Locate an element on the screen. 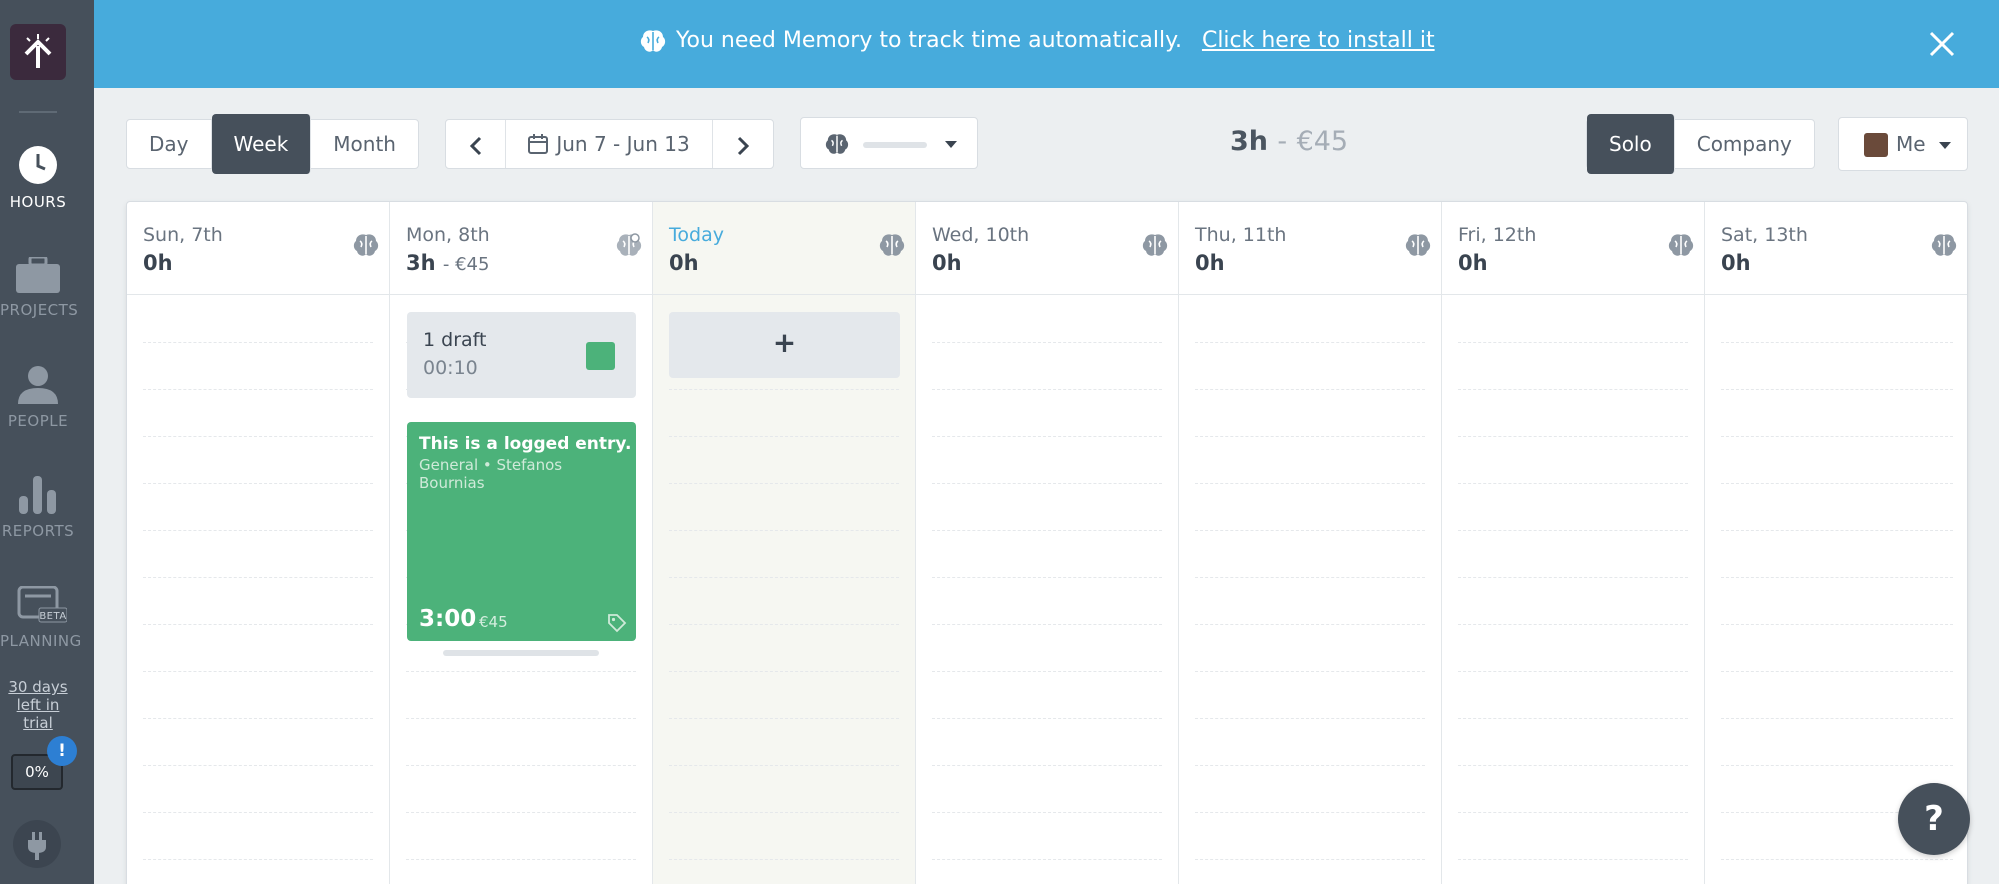 Image resolution: width=1999 pixels, height=884 pixels. notice-badge: ! is located at coordinates (62, 751).